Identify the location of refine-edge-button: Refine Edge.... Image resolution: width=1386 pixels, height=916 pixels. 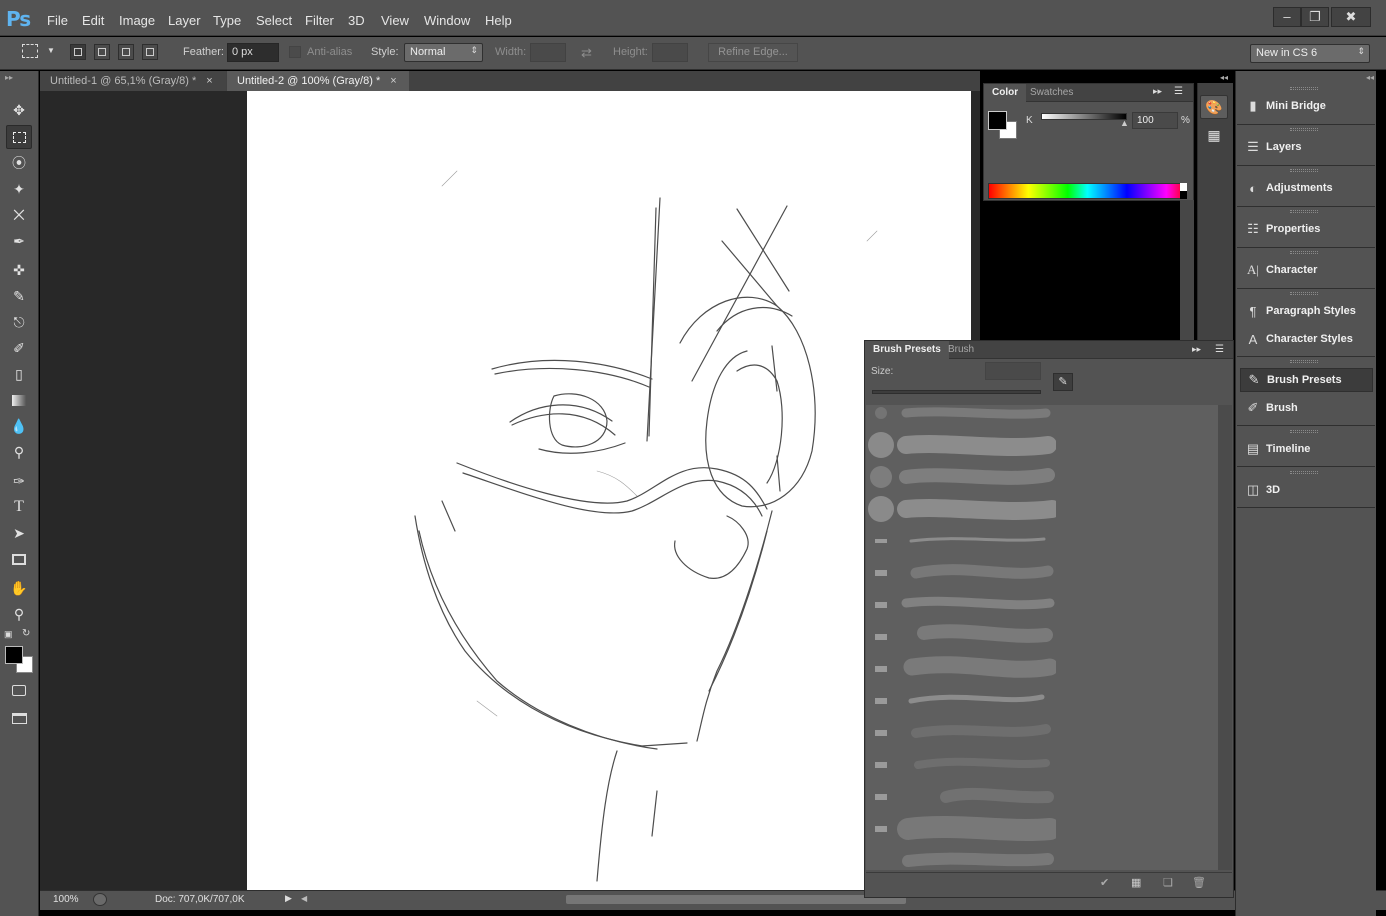
(753, 52).